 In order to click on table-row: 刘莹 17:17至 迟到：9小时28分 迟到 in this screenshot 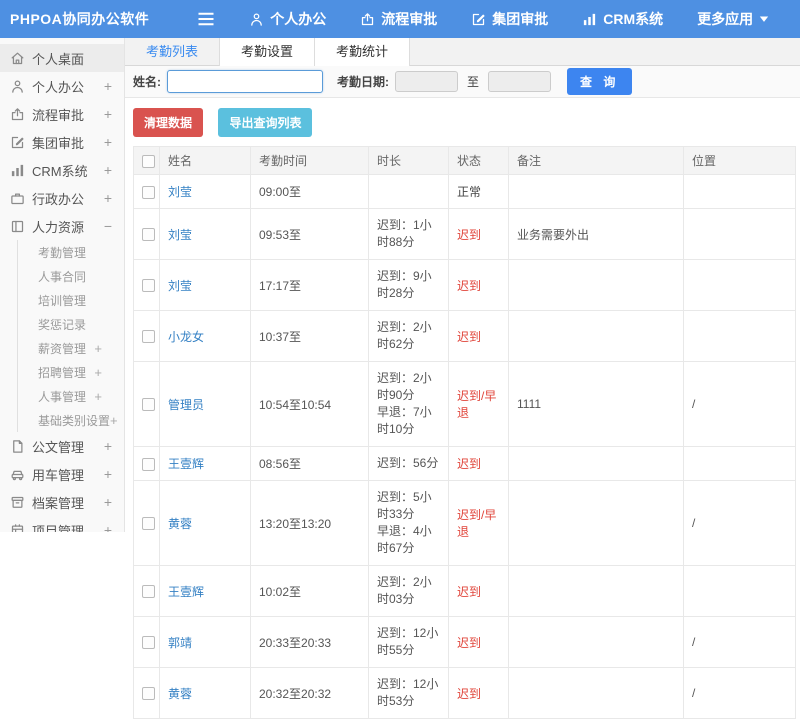, I will do `click(464, 285)`.